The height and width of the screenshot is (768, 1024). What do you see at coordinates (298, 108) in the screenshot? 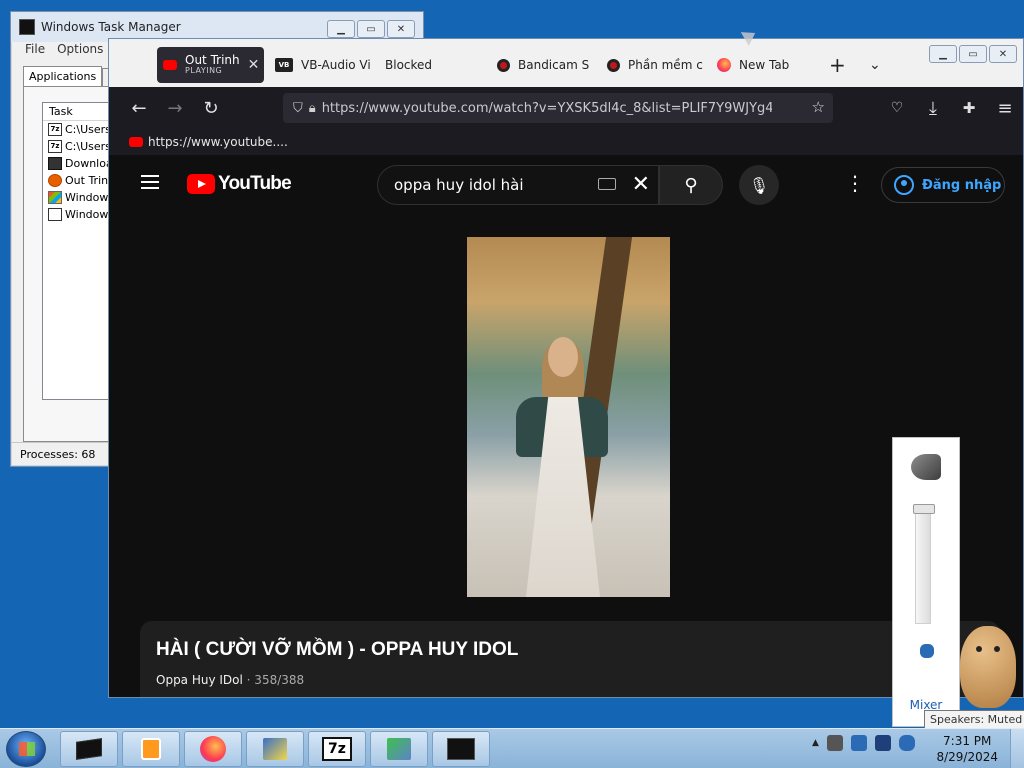
I see `shield-icon: ⛉` at bounding box center [298, 108].